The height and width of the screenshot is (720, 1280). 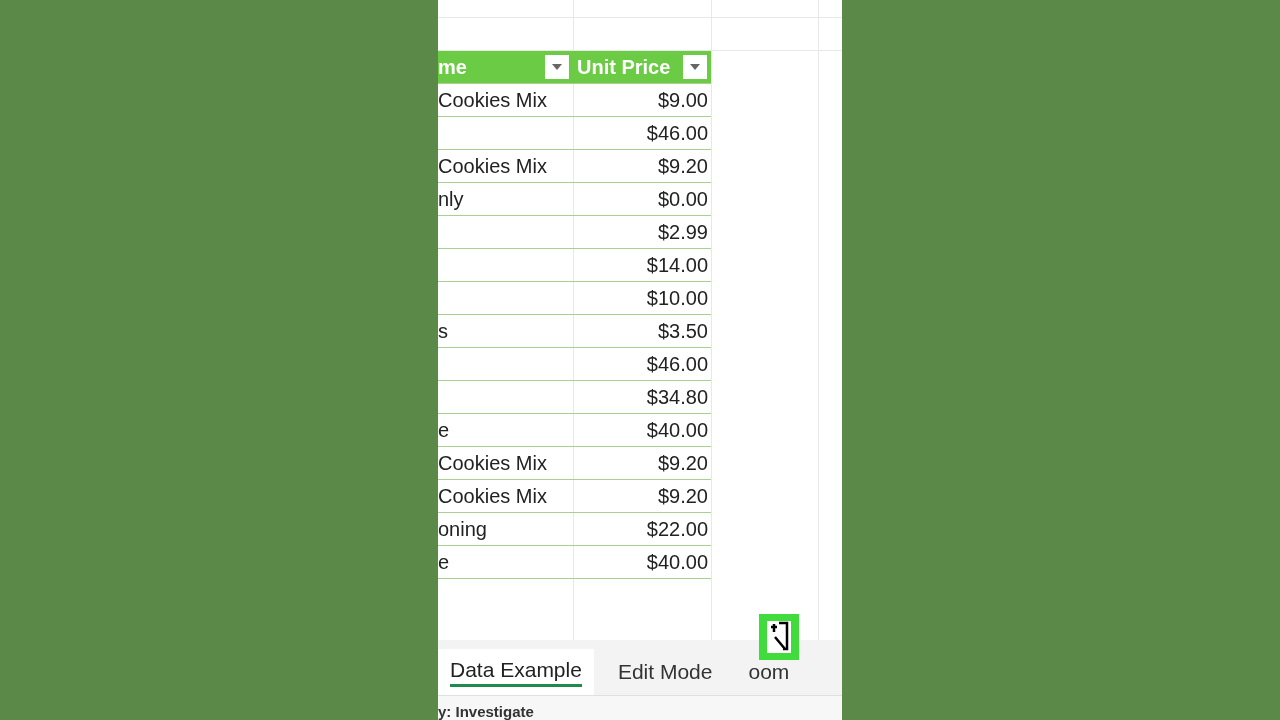 What do you see at coordinates (665, 672) in the screenshot?
I see `sheet-tab: Edit Mode` at bounding box center [665, 672].